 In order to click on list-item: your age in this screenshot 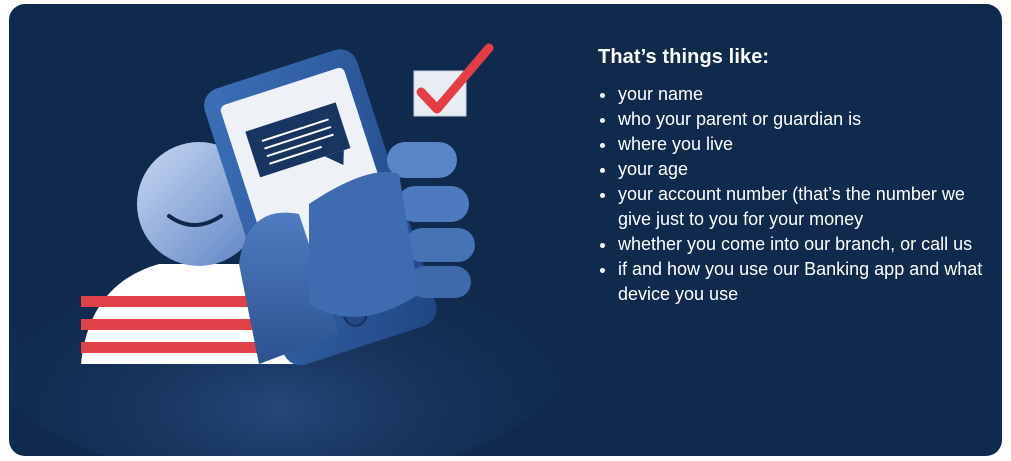, I will do `click(793, 169)`.